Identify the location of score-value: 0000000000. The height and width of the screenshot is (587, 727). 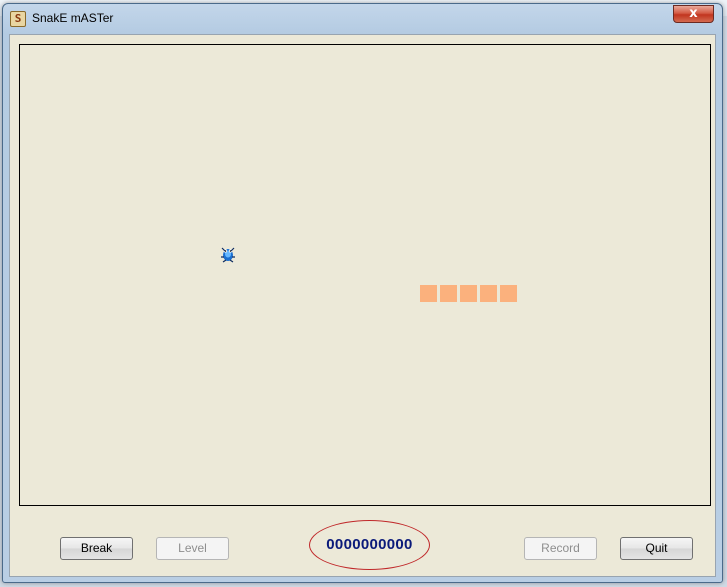
(369, 544).